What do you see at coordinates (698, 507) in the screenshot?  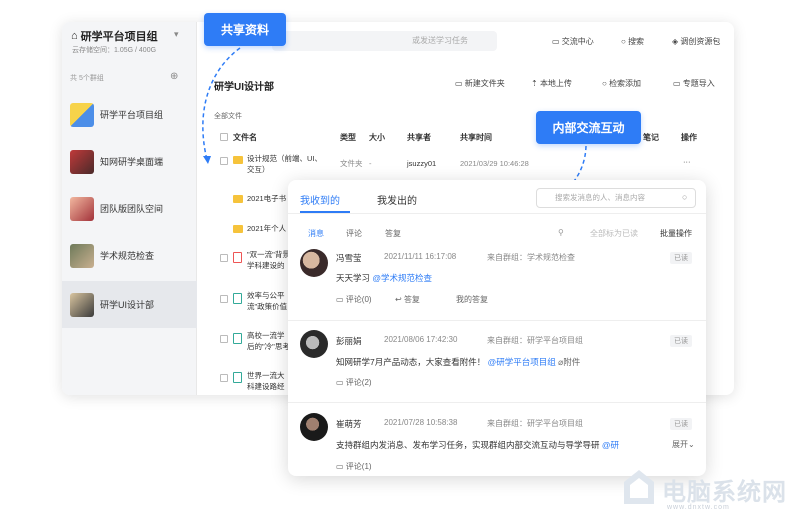 I see `watermark-url: www.dnxtw.com` at bounding box center [698, 507].